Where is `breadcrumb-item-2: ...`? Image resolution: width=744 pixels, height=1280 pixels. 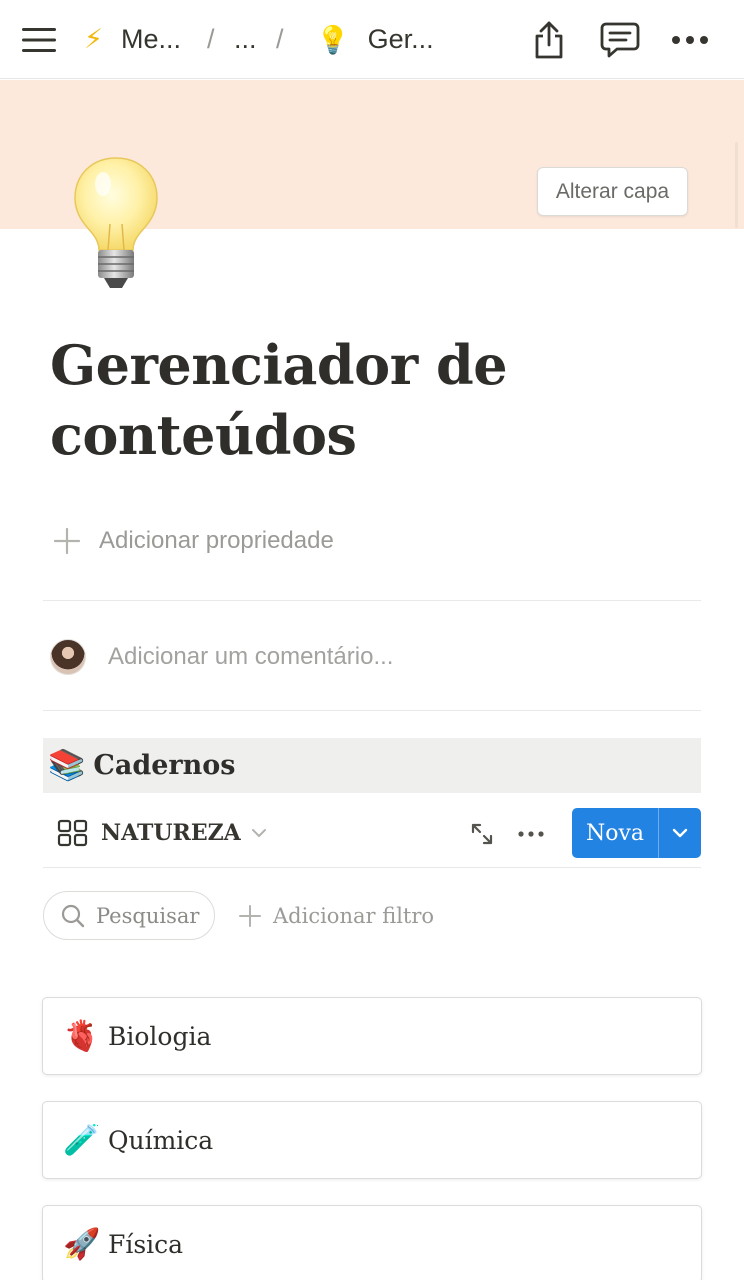
breadcrumb-item-2: ... is located at coordinates (245, 39).